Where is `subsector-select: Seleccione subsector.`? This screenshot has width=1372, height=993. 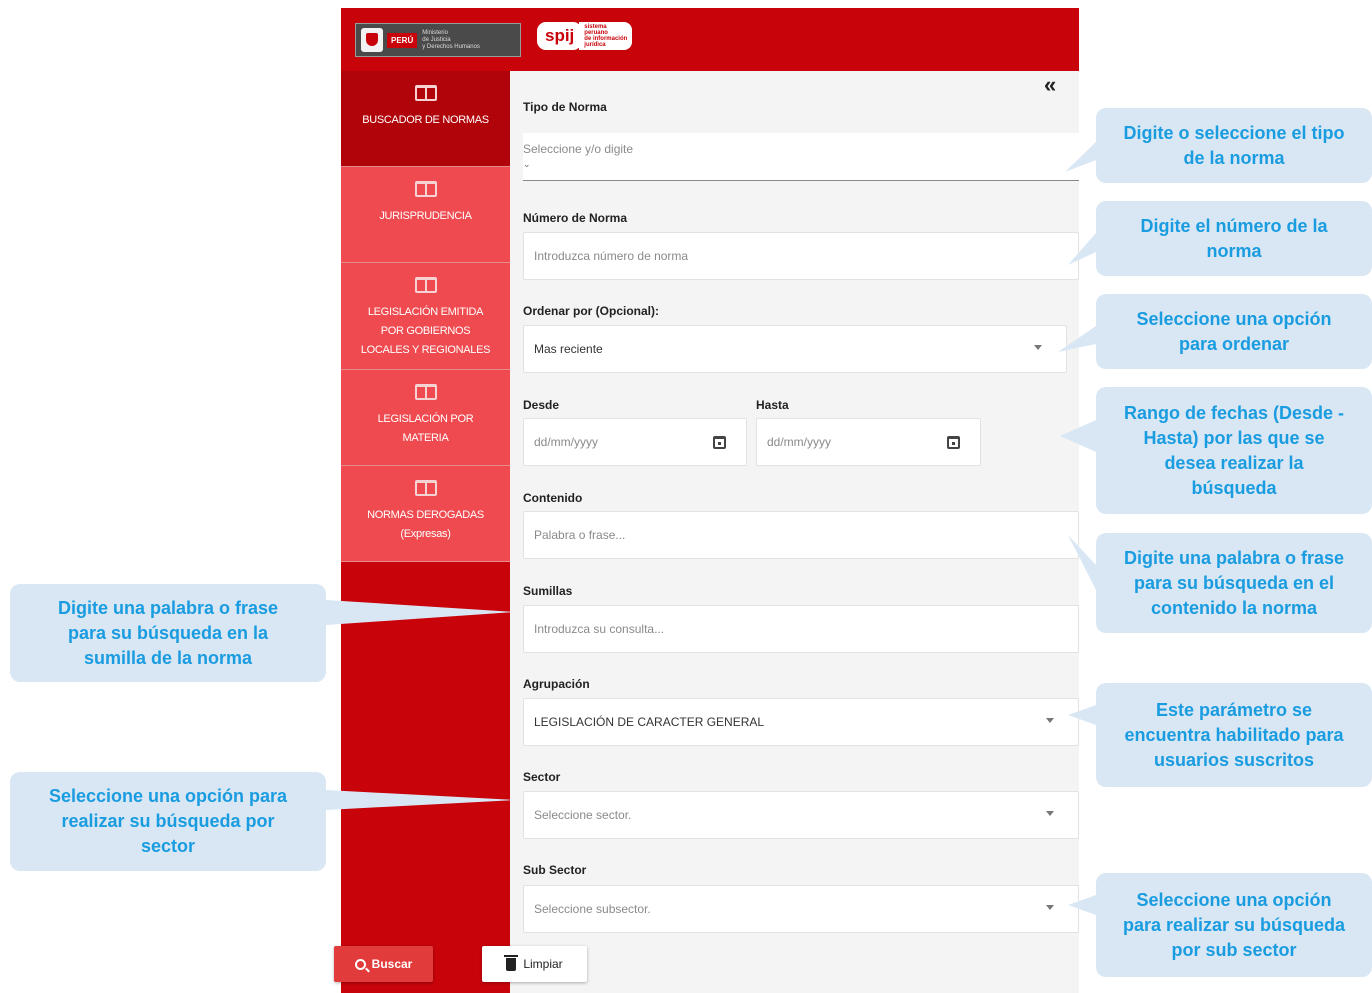
subsector-select: Seleccione subsector. is located at coordinates (801, 909).